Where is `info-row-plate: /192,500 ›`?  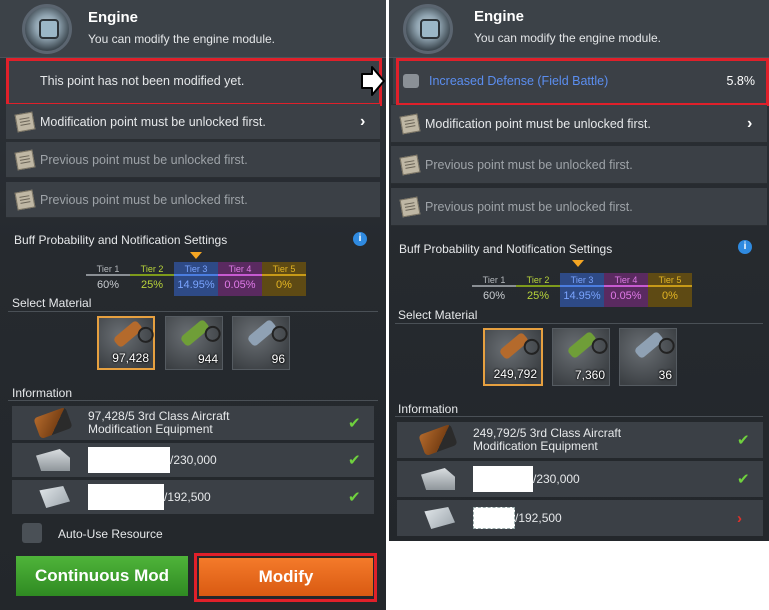 info-row-plate: /192,500 › is located at coordinates (580, 518).